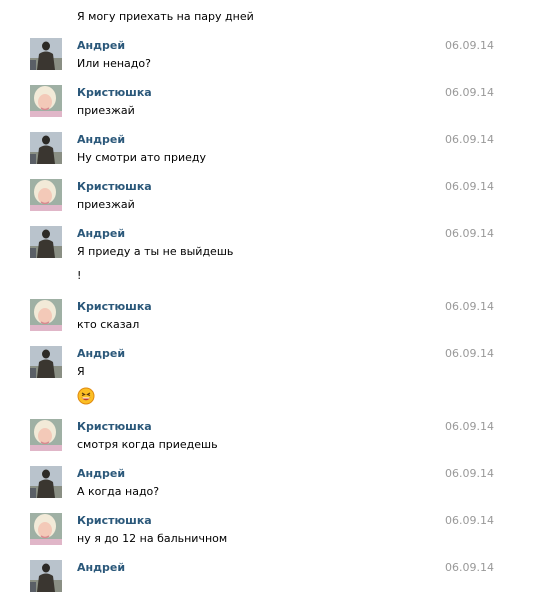 The height and width of the screenshot is (592, 539). I want to click on message-text: Или ненадо?, so click(114, 63).